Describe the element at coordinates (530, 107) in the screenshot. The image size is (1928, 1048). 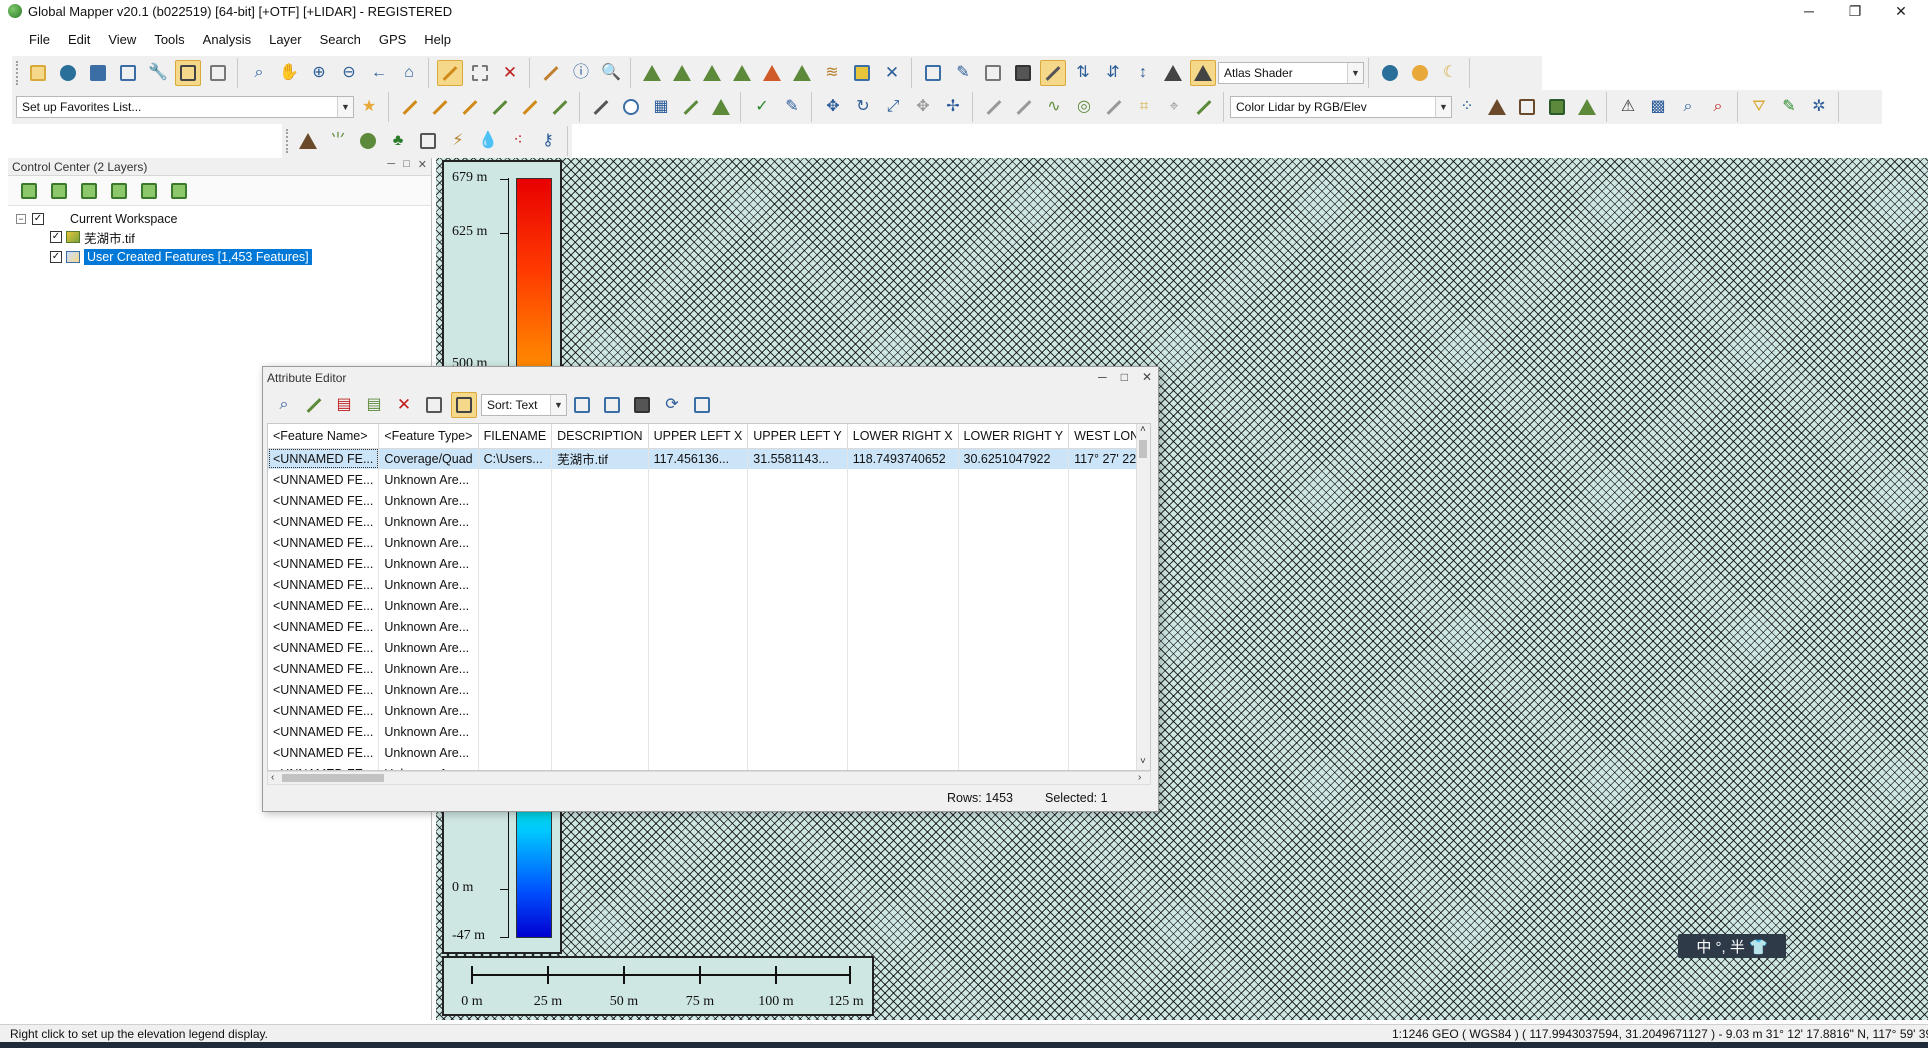
I see `create-line-5-icon` at that location.